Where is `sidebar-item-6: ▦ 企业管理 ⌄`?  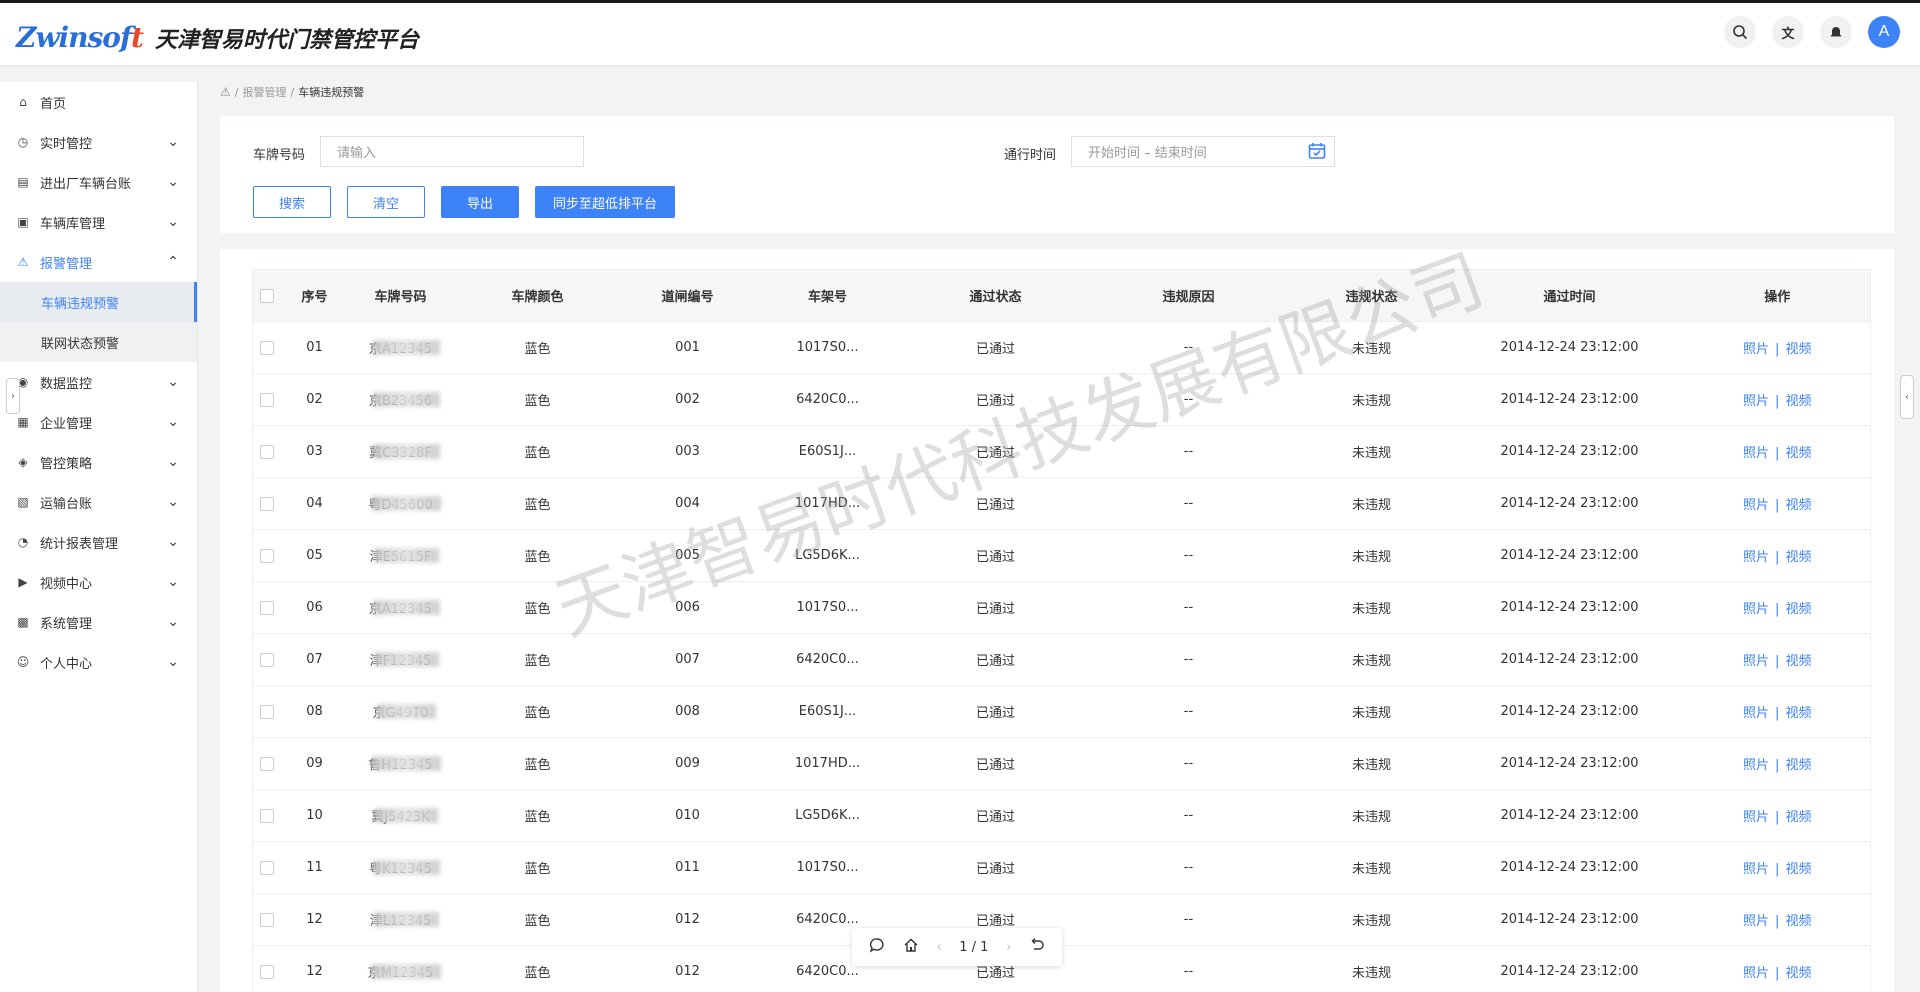 sidebar-item-6: ▦ 企业管理 ⌄ is located at coordinates (98, 422).